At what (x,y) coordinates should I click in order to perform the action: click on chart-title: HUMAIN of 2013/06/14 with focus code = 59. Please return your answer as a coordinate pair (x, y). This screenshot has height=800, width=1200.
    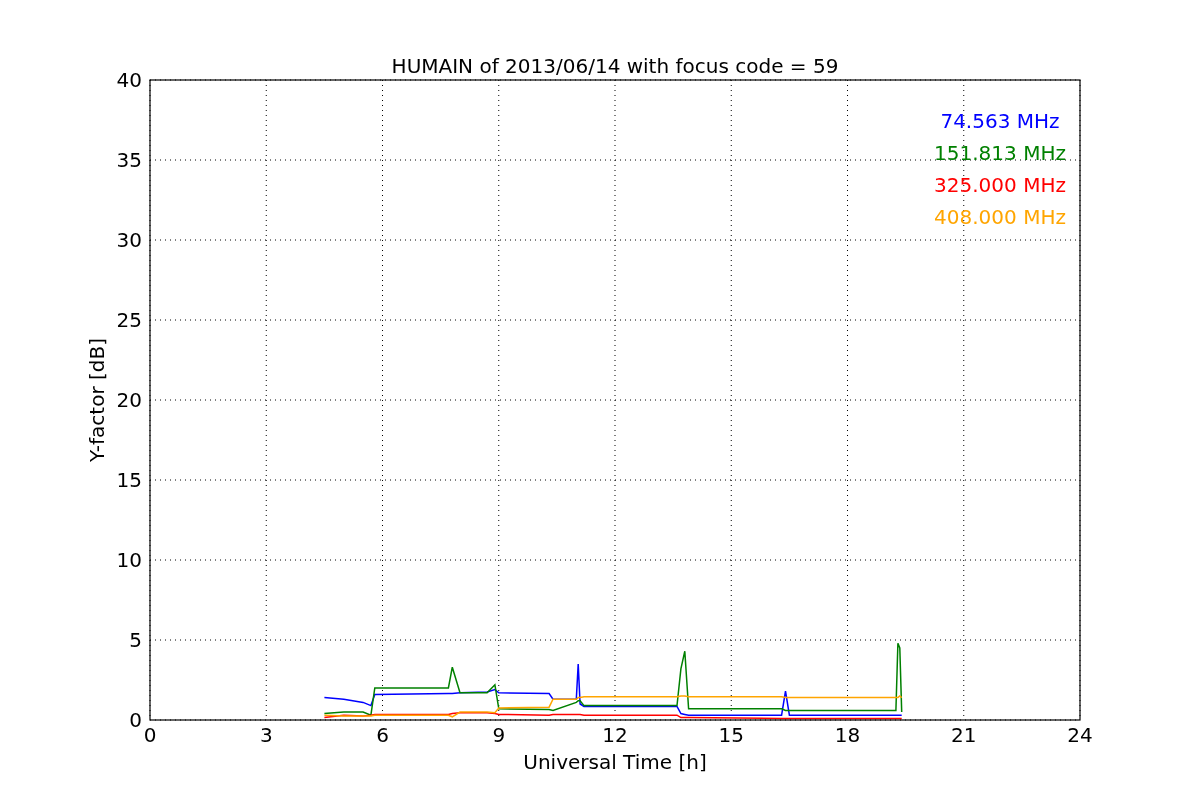
    Looking at the image, I should click on (615, 66).